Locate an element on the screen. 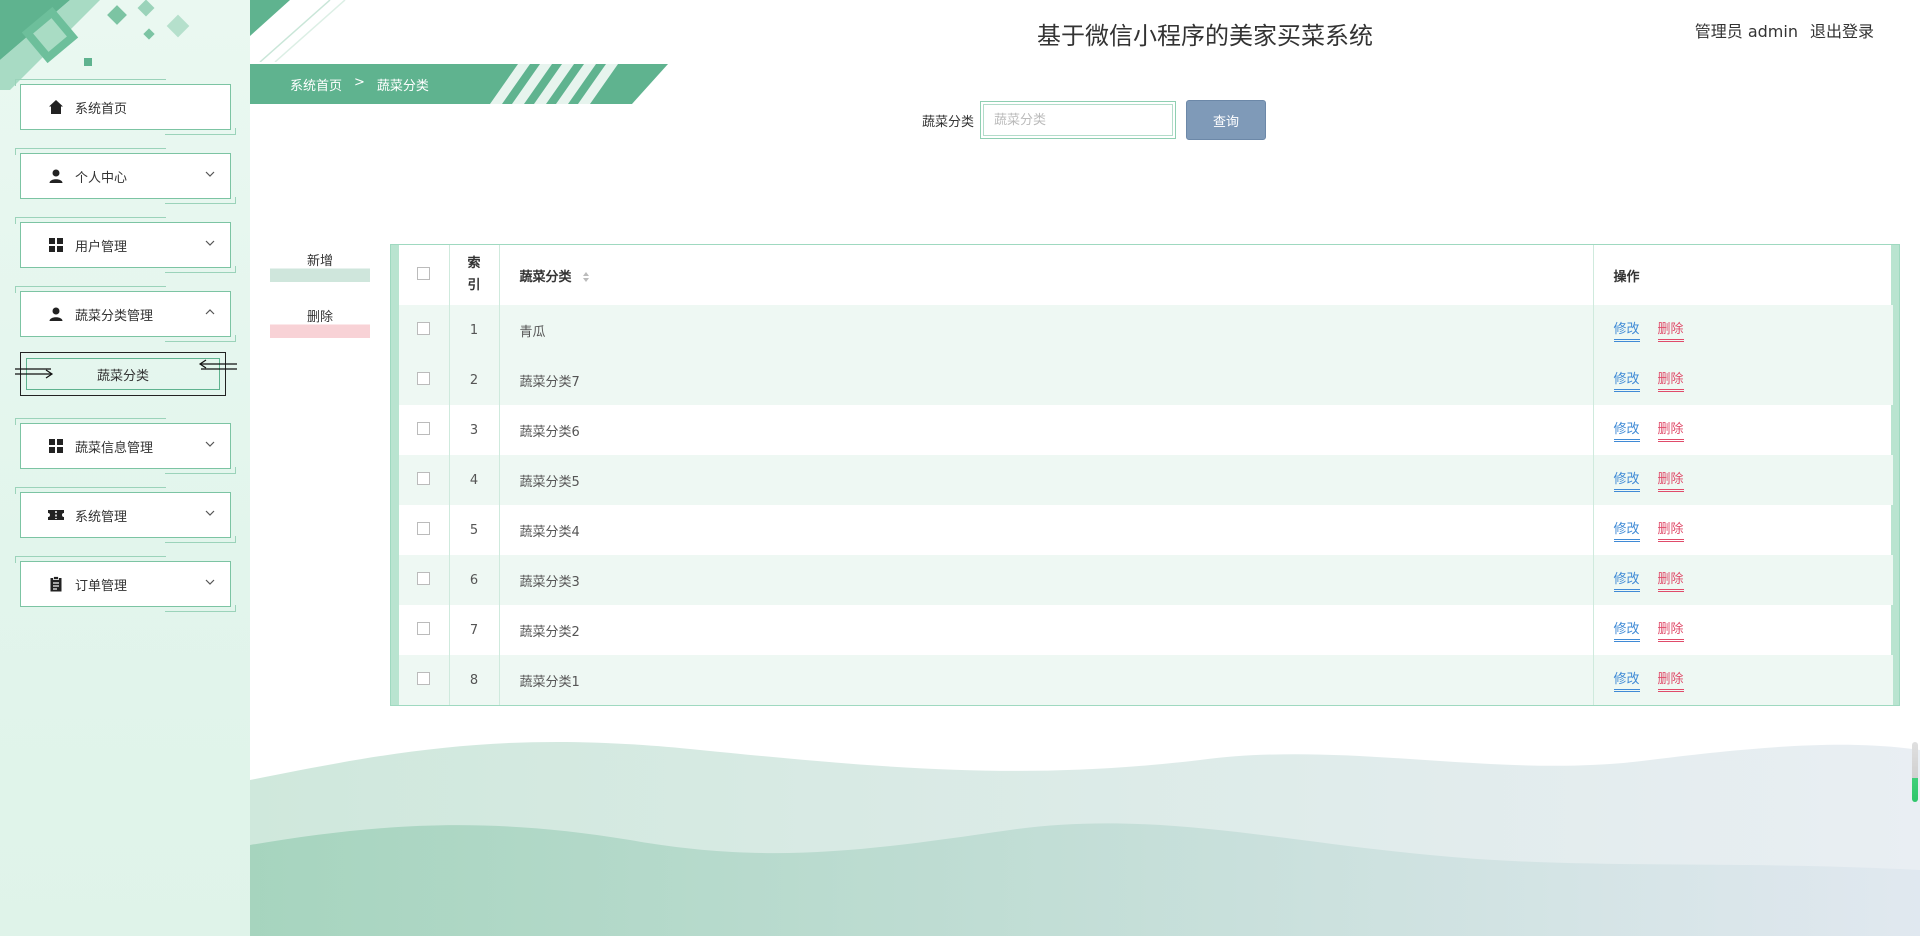  sidebar-item-order-management: 订单管理 is located at coordinates (125, 584).